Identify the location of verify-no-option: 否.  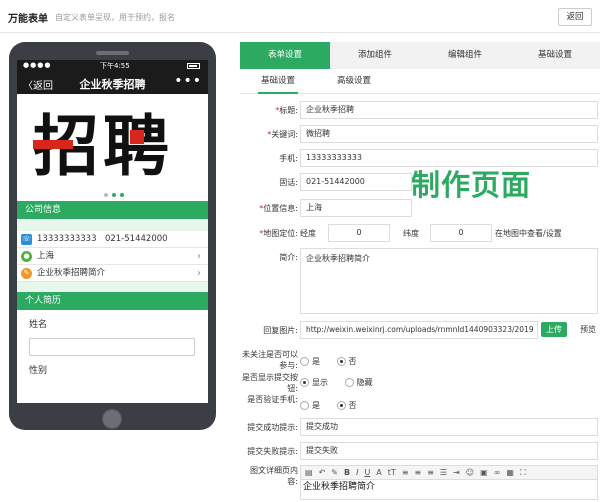
(346, 406).